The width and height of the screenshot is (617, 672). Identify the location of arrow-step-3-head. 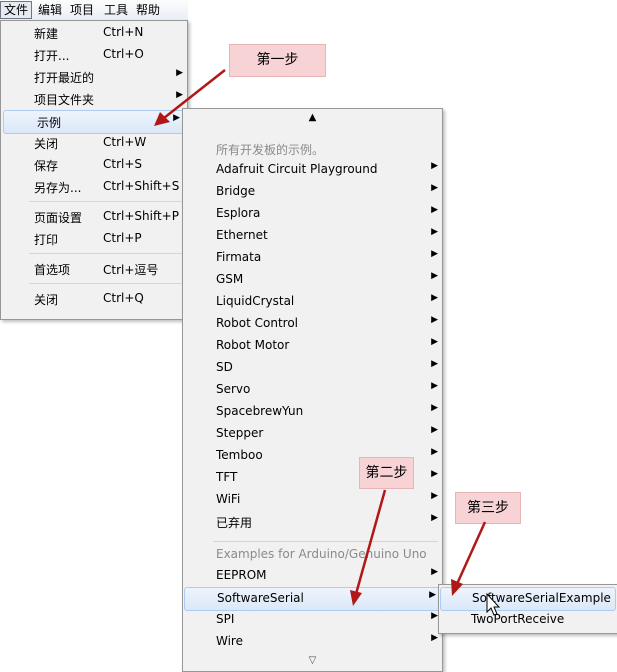
(457, 587).